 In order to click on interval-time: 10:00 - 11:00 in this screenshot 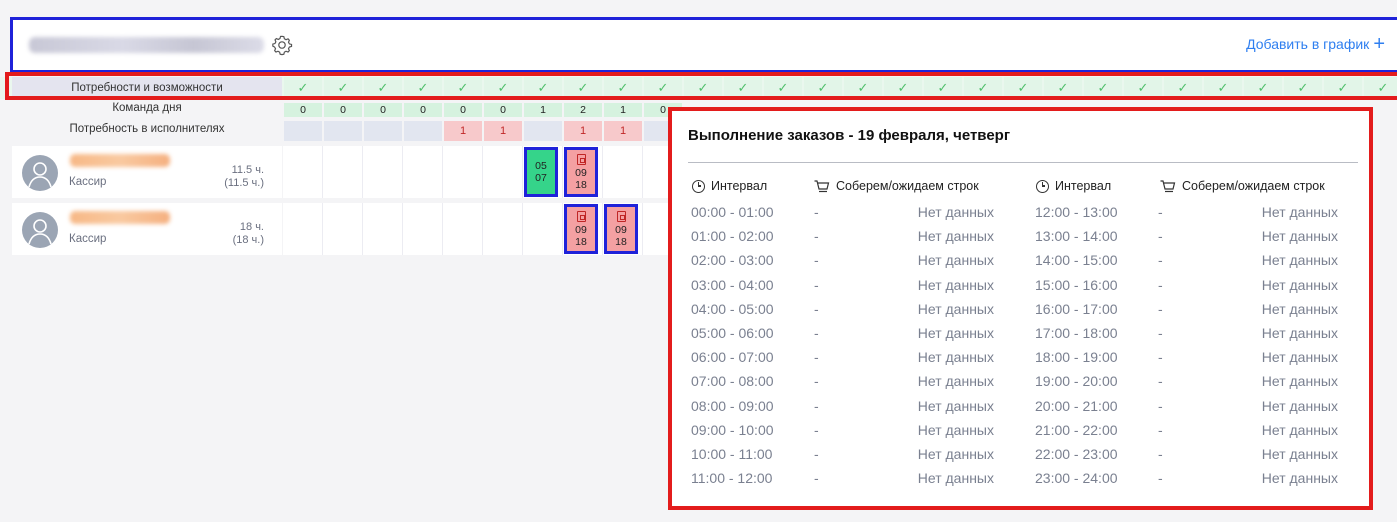, I will do `click(732, 454)`.